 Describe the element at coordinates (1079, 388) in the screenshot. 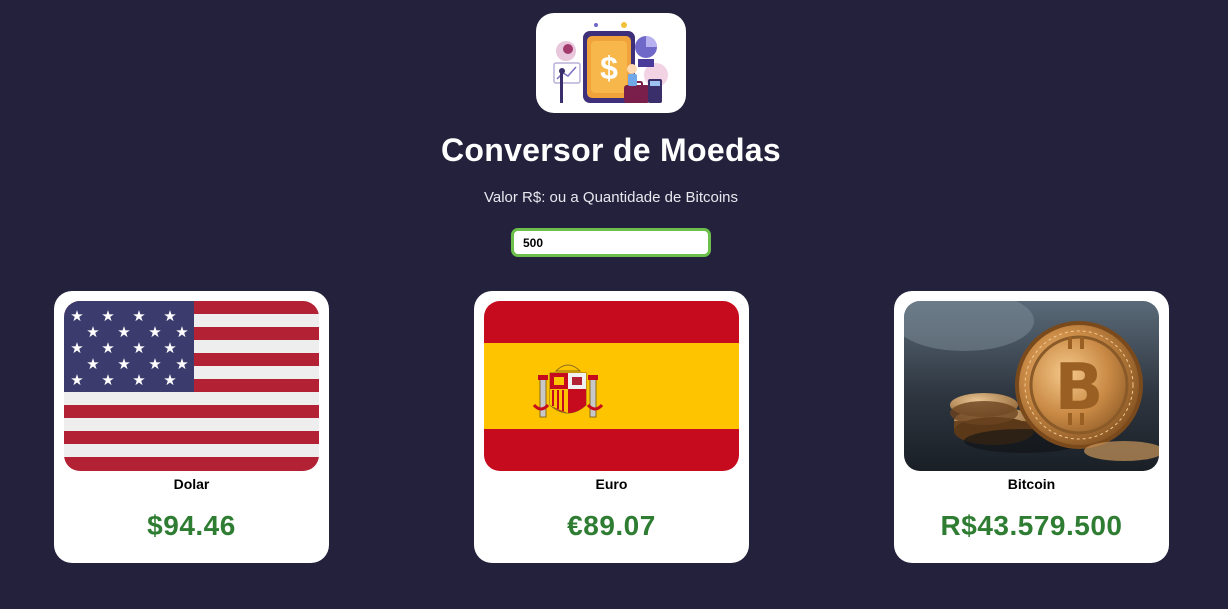

I see `svg-text: B` at that location.